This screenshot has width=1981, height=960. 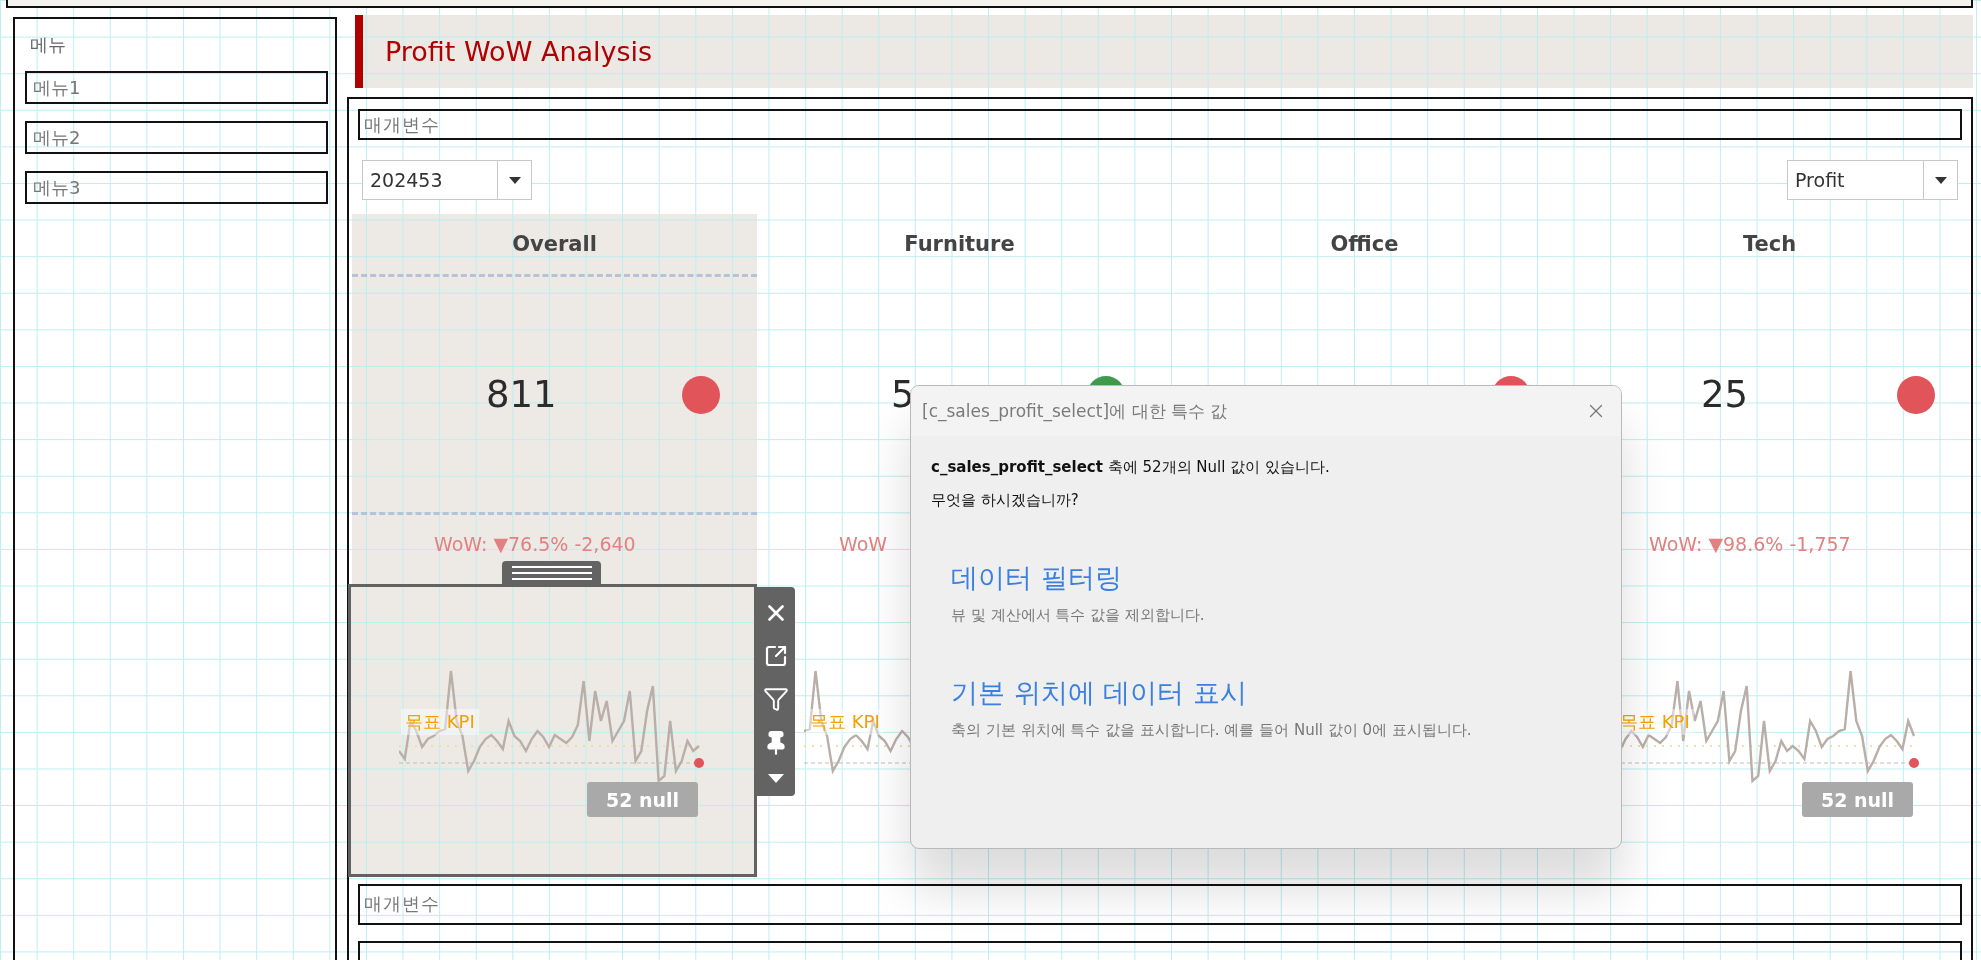 What do you see at coordinates (1131, 467) in the screenshot?
I see `dialog-message: c_sales_profit_select 축에 52개의 Null 값이 있습니다.` at bounding box center [1131, 467].